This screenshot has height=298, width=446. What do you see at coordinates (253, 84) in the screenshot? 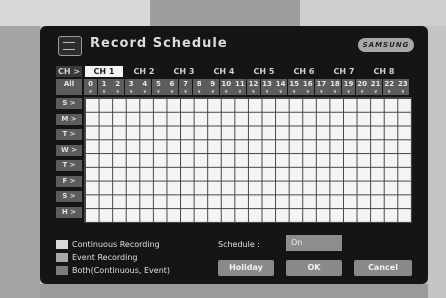
I see `hour-label: 12` at bounding box center [253, 84].